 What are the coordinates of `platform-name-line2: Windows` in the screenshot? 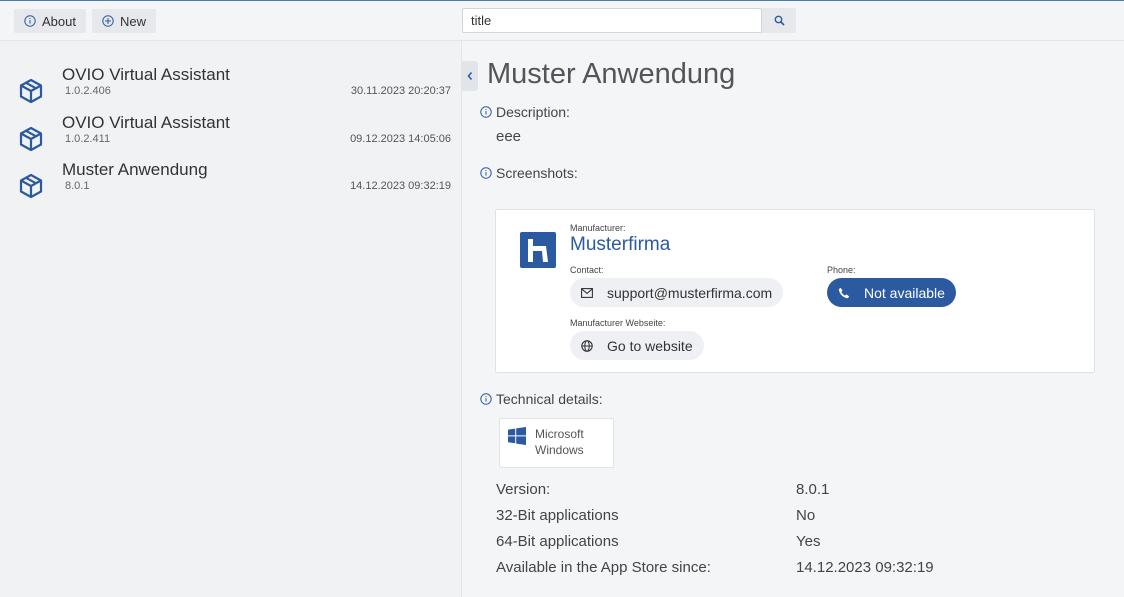 It's located at (559, 450).